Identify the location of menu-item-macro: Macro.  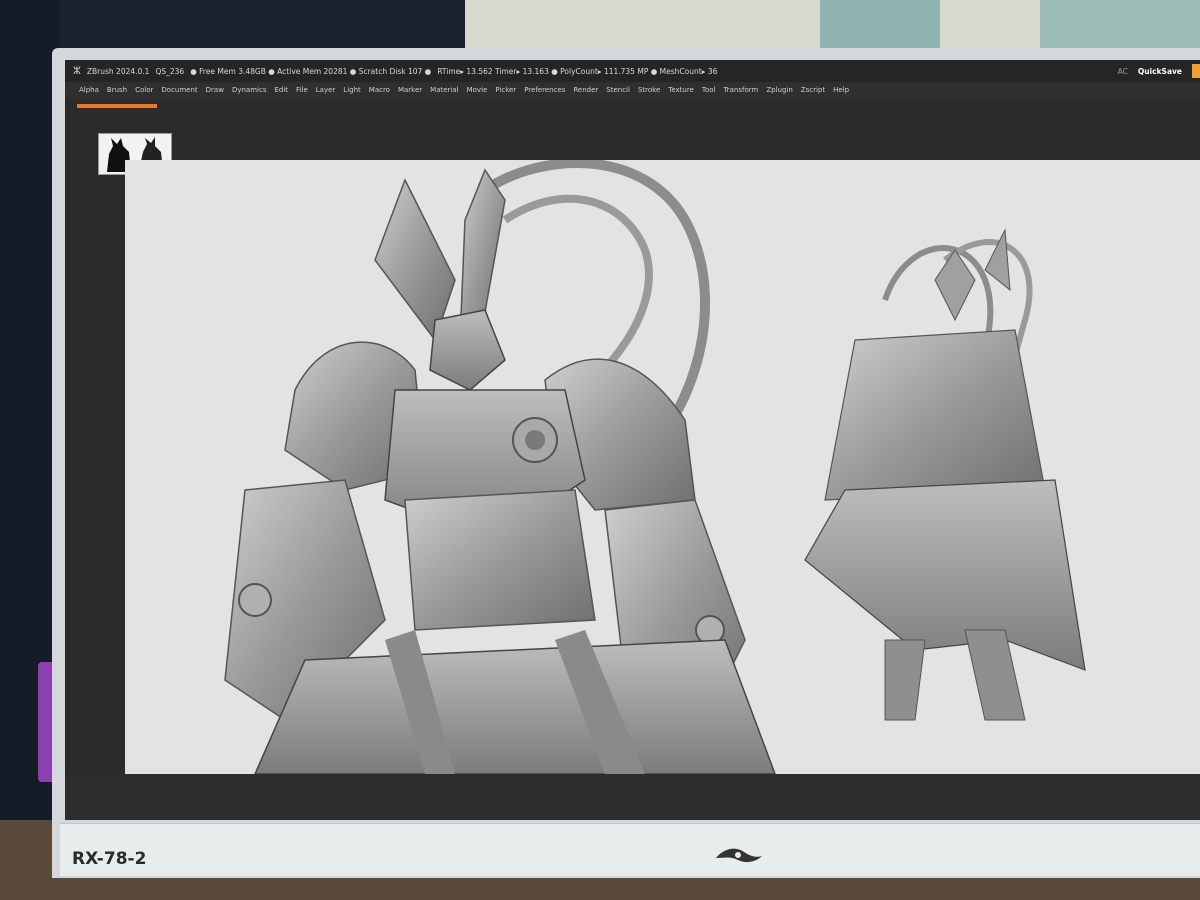
(379, 90).